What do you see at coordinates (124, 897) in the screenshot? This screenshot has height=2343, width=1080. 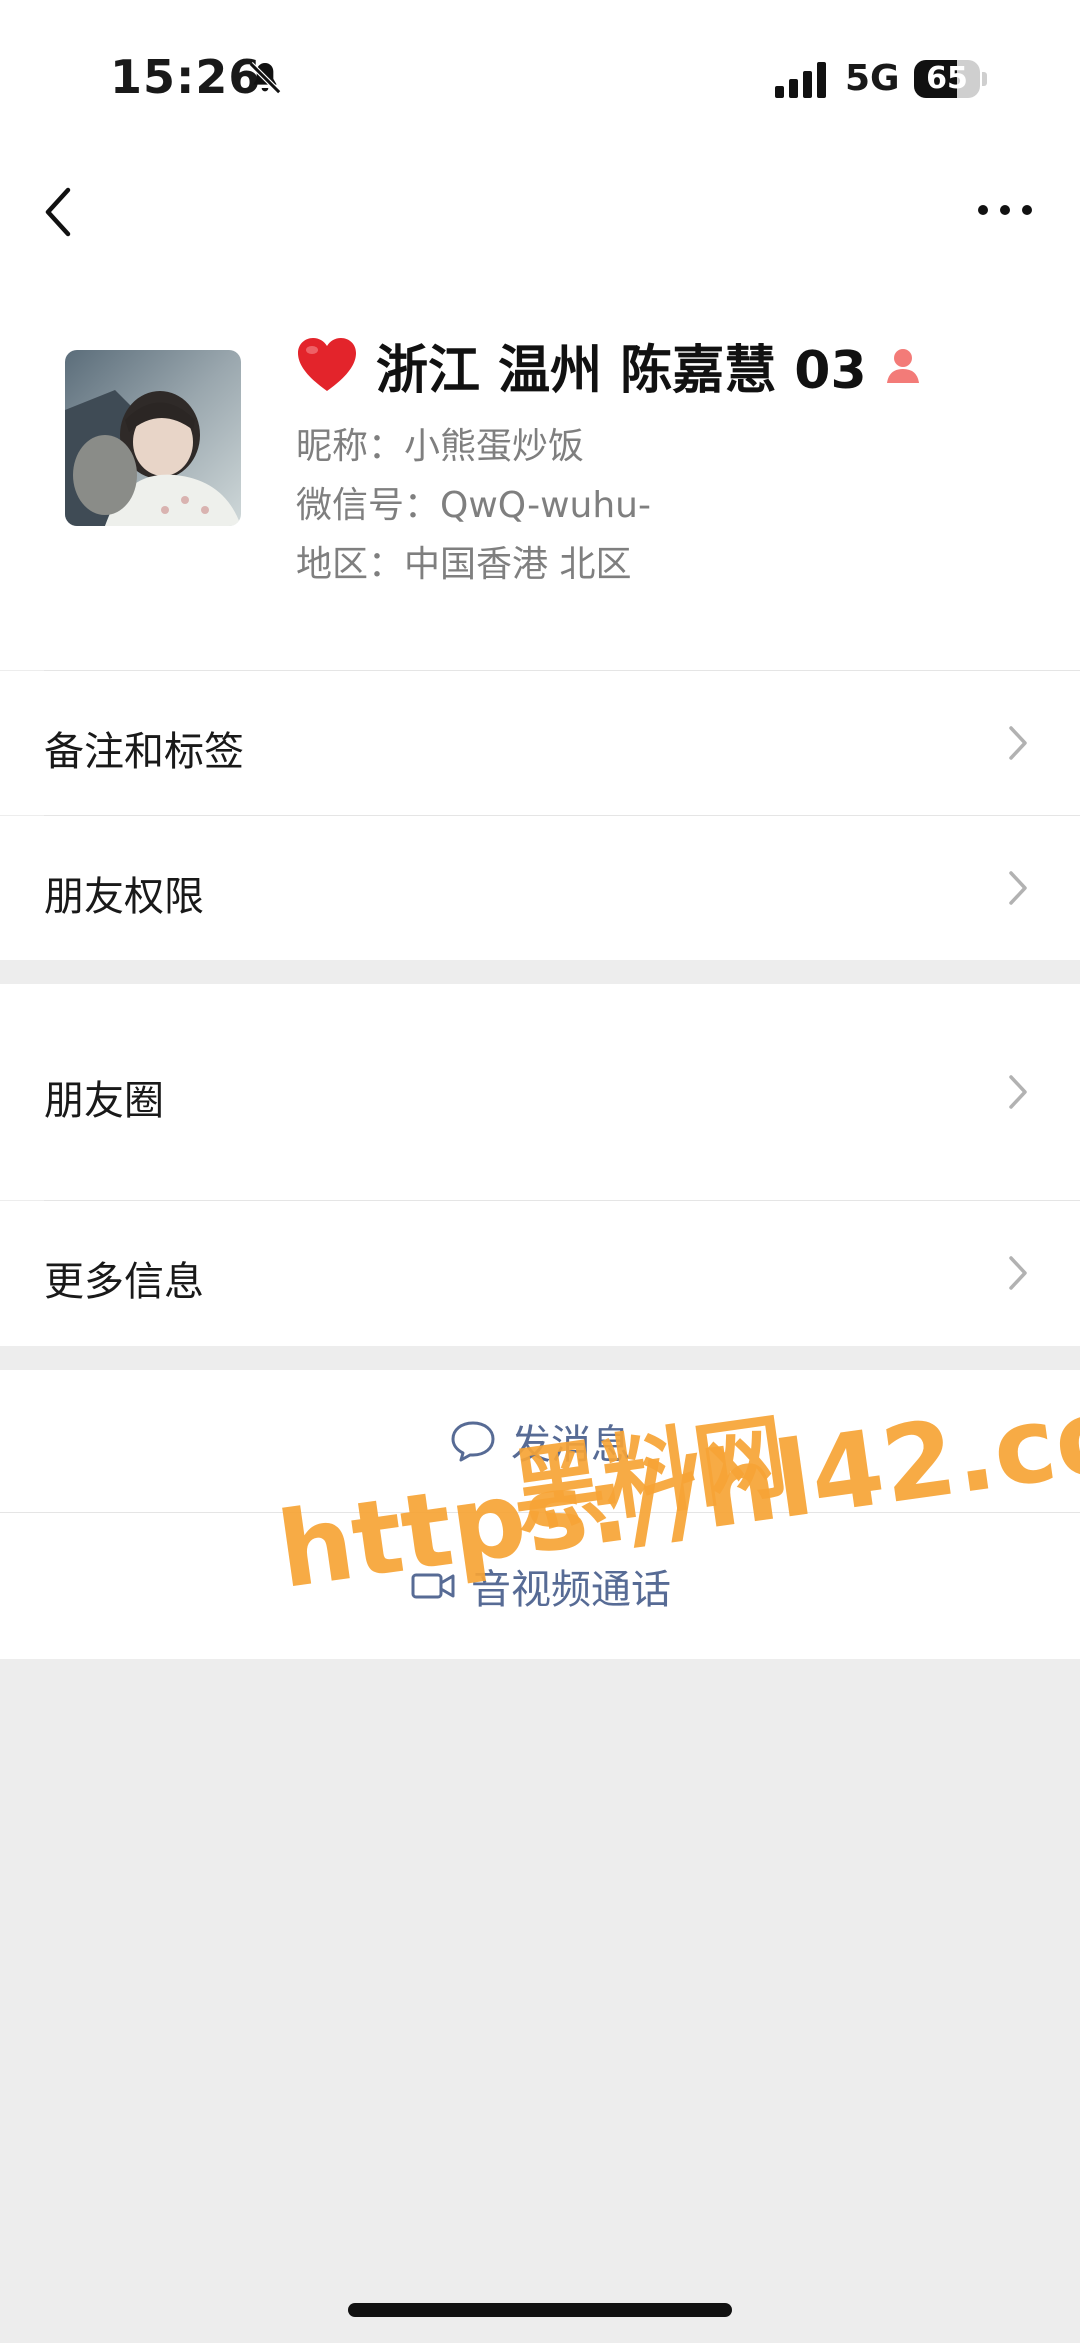 I see `permissions-label: 朋友权限` at bounding box center [124, 897].